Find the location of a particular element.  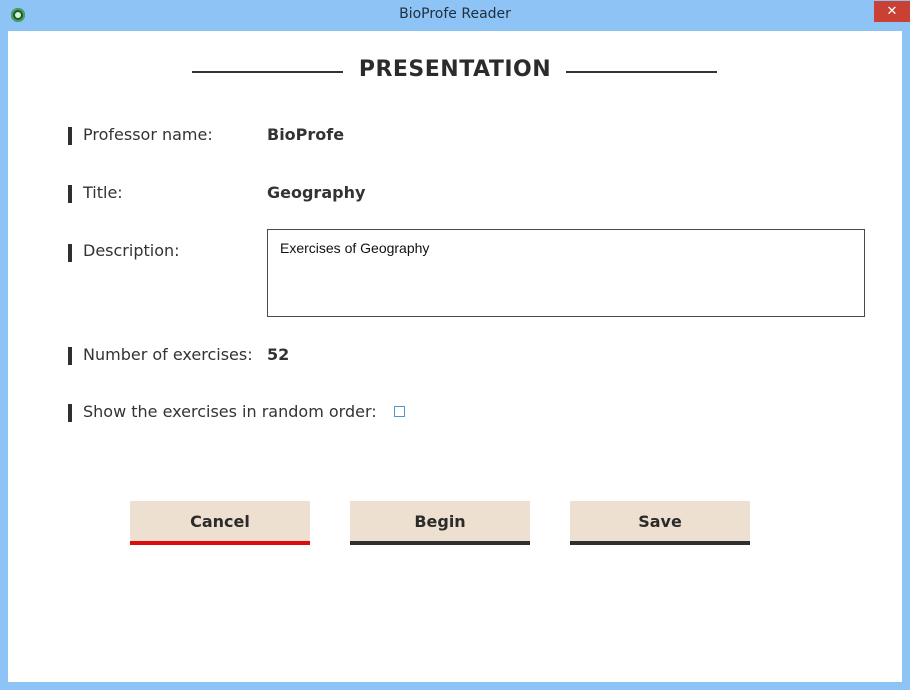

exercises-count-value: 52 is located at coordinates (278, 354).